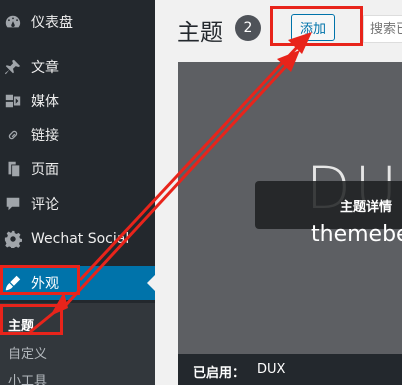 The height and width of the screenshot is (385, 402). I want to click on theme-name-bar: 已启用： DUX, so click(290, 369).